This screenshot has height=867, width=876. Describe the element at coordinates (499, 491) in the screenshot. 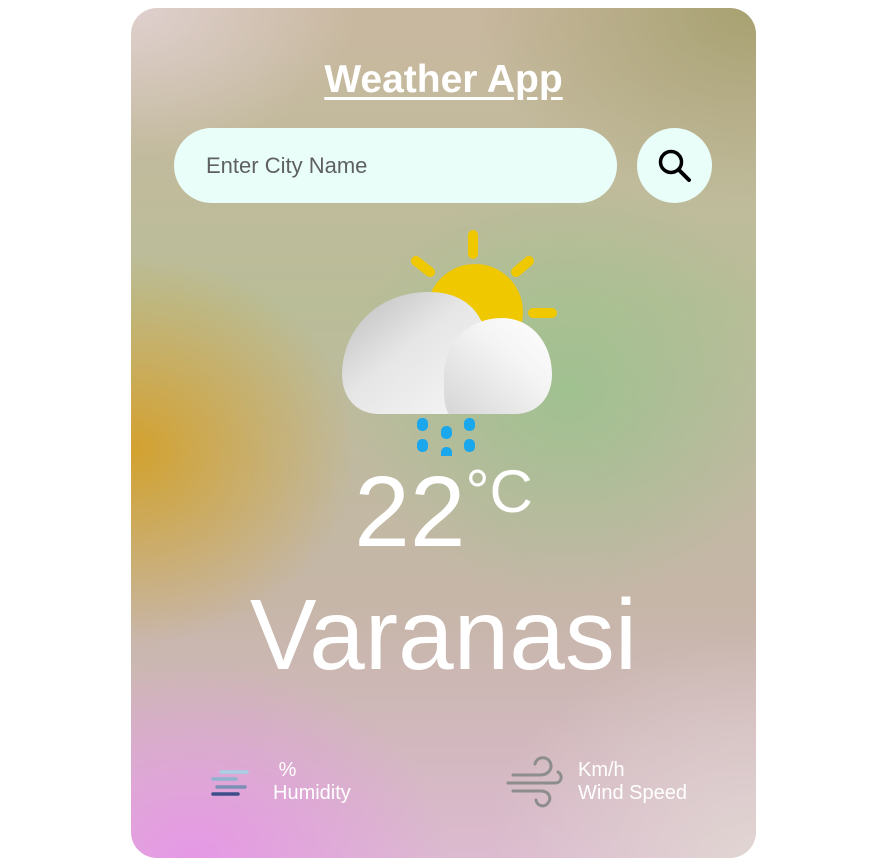

I see `temperature-unit: °C` at that location.